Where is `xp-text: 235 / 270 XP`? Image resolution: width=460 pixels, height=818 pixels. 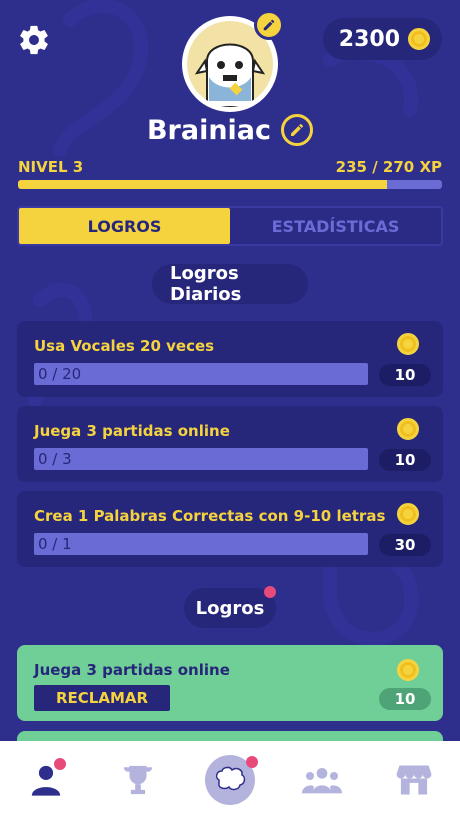
xp-text: 235 / 270 XP is located at coordinates (388, 167).